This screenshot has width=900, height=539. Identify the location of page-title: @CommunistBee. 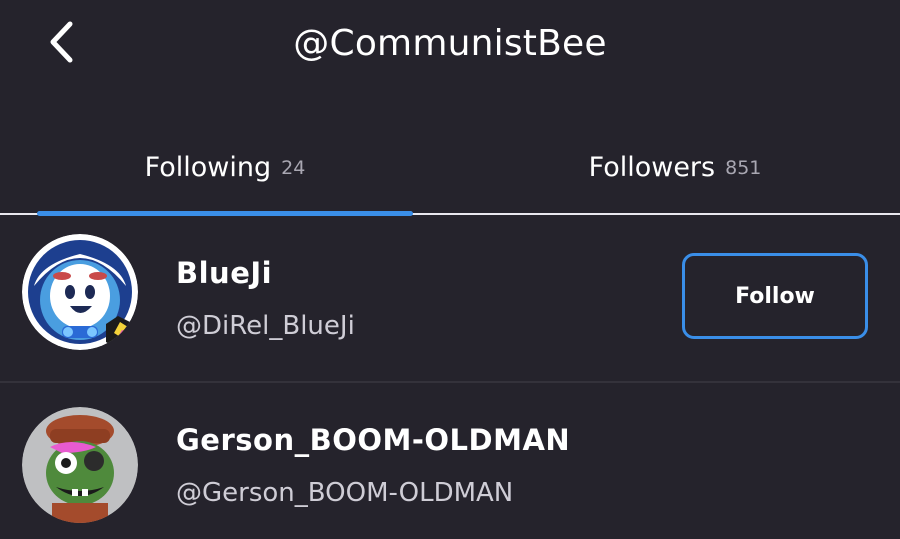
(450, 43).